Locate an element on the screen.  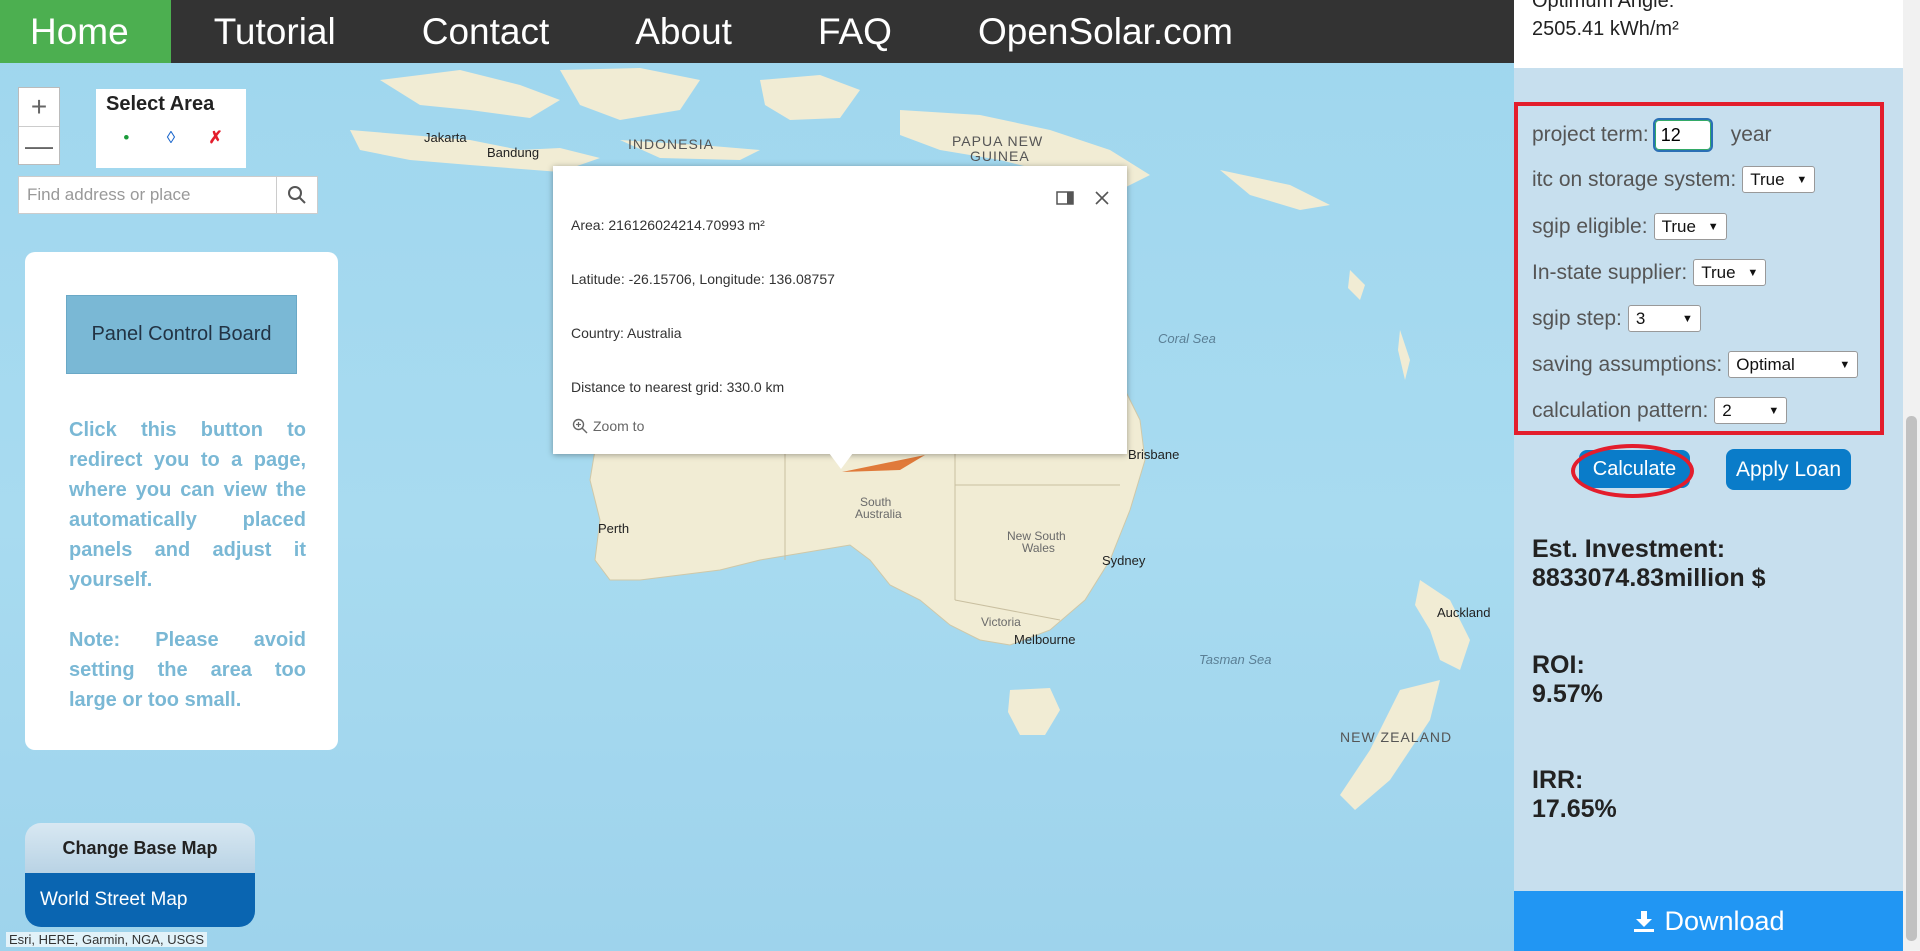
in-state-value: True is located at coordinates (1718, 272).